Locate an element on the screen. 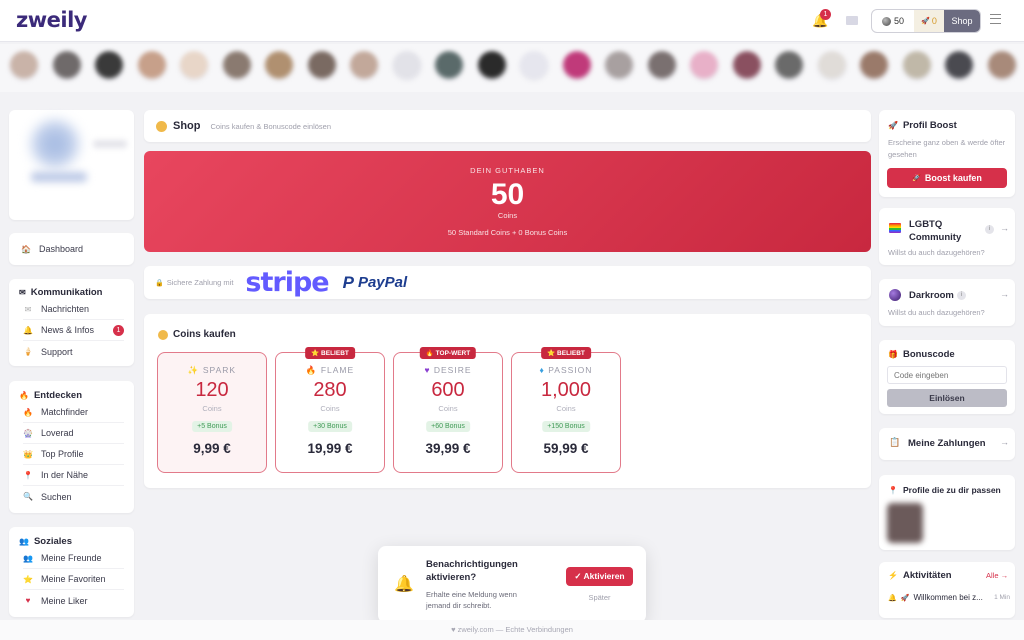 This screenshot has height=640, width=1024. balance-unit: Coins is located at coordinates (507, 215).